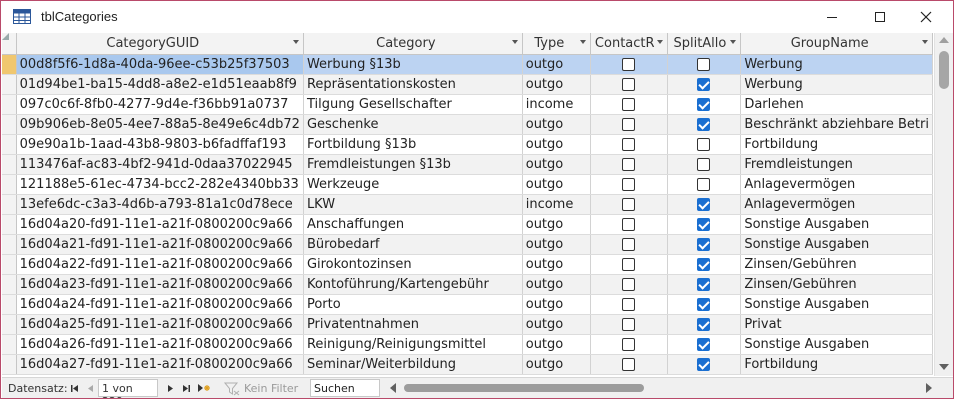  I want to click on first-record-button, so click(74, 388).